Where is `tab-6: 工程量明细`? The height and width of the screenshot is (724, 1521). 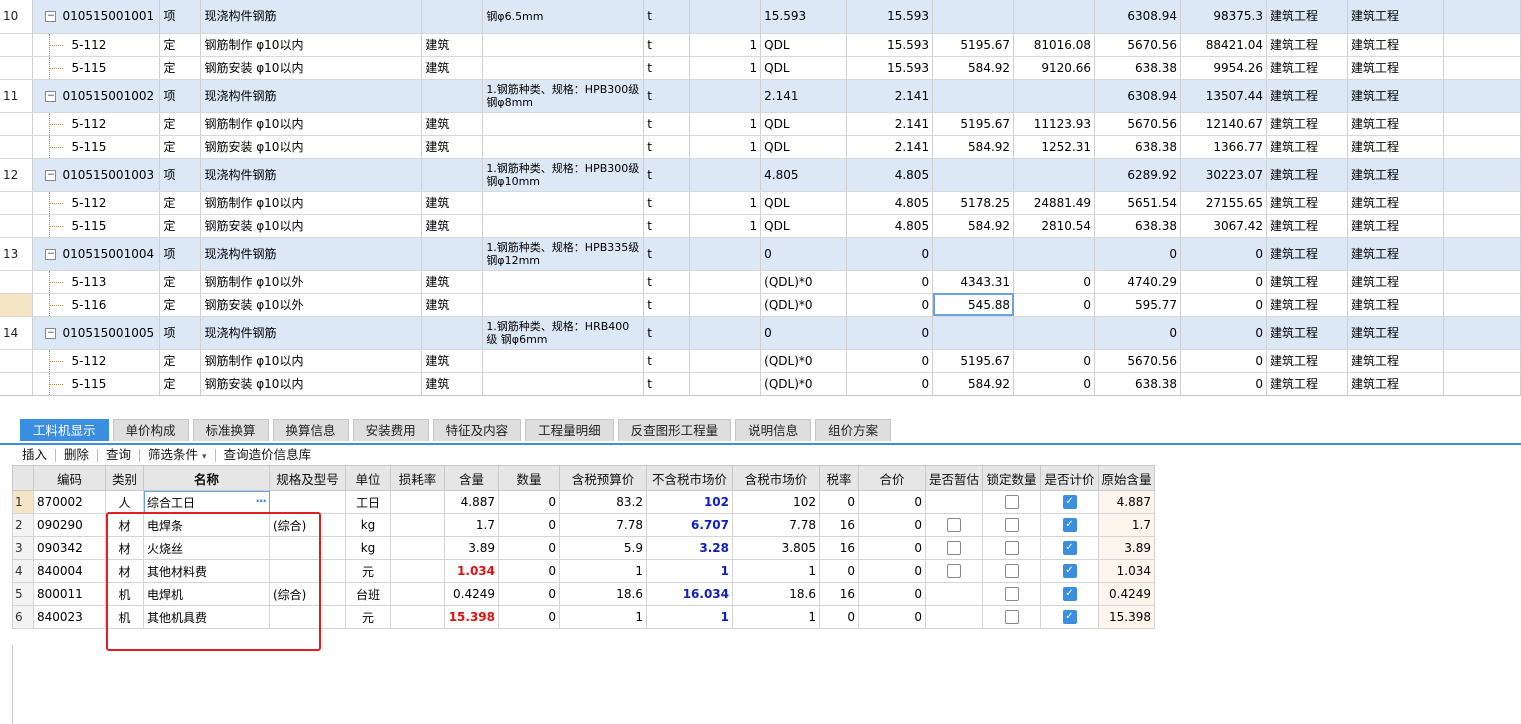
tab-6: 工程量明细 is located at coordinates (569, 430).